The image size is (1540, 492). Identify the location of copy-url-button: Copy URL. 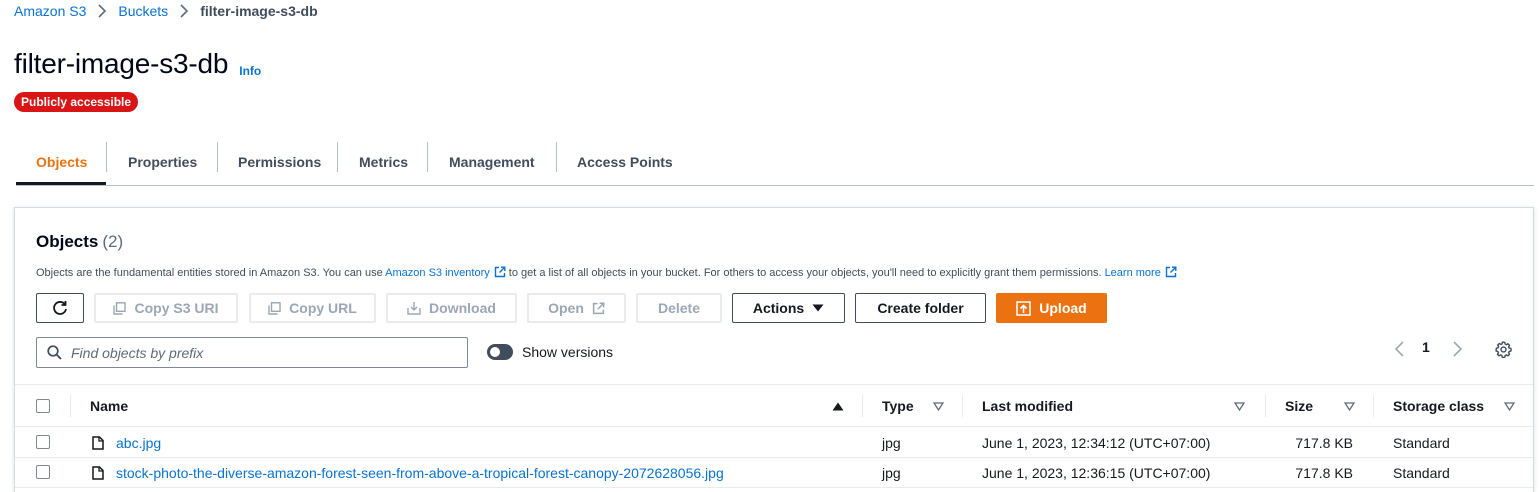
(312, 308).